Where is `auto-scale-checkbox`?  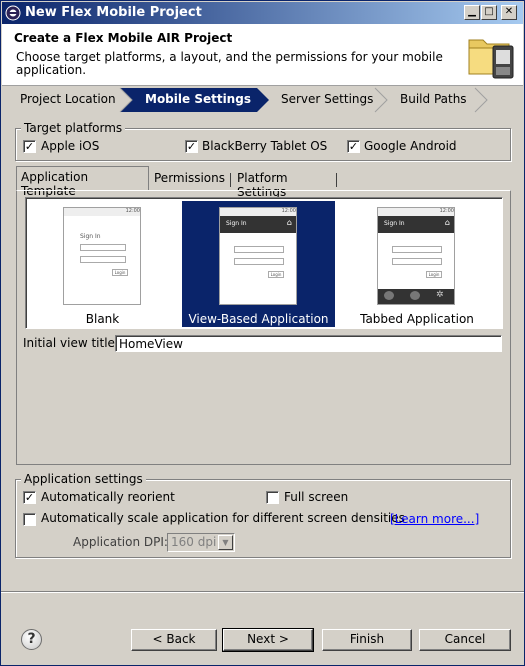
auto-scale-checkbox is located at coordinates (29, 519).